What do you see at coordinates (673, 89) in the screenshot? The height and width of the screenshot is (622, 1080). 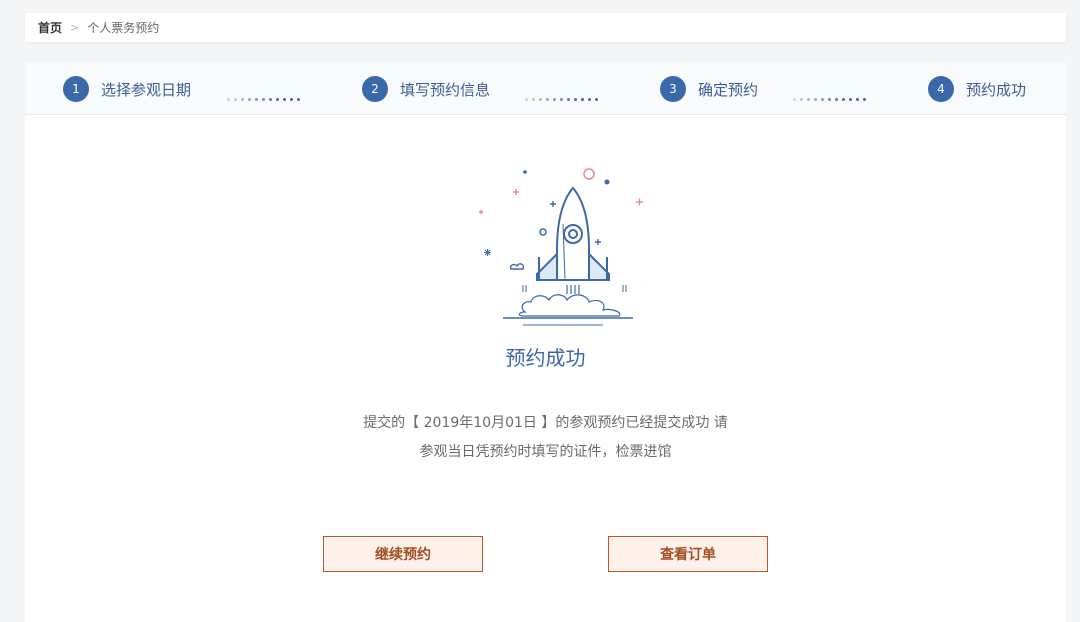 I see `step-number: 3` at bounding box center [673, 89].